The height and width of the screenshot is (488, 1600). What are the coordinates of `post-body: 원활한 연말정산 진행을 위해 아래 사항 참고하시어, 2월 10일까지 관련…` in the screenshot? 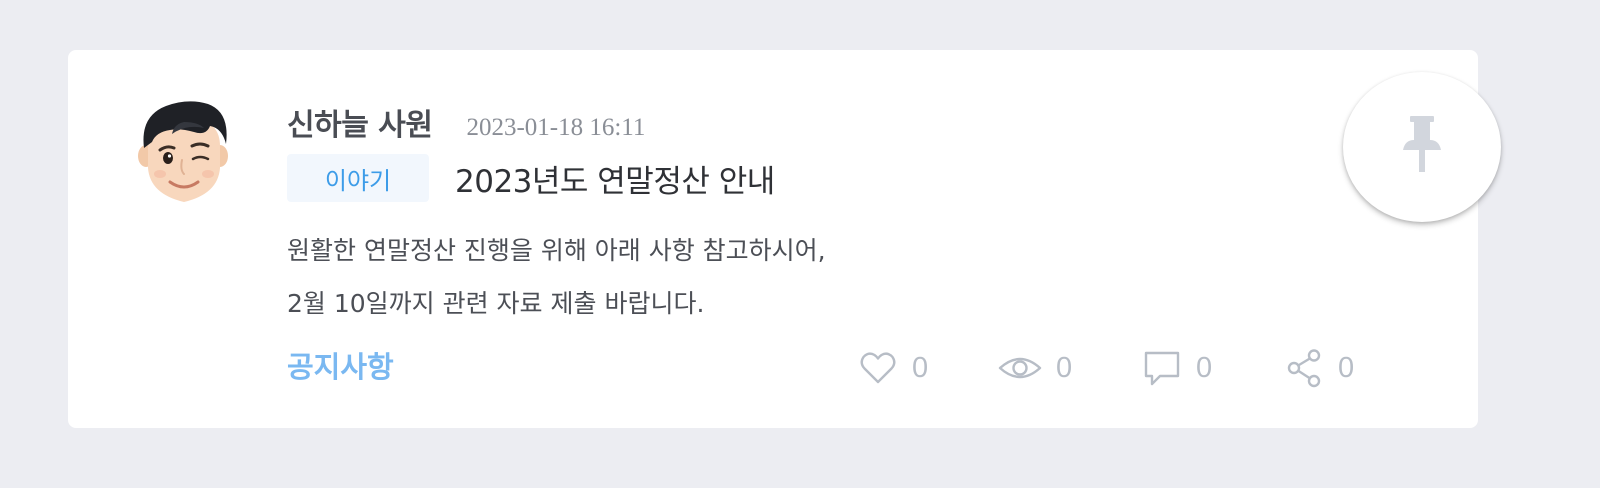 It's located at (556, 277).